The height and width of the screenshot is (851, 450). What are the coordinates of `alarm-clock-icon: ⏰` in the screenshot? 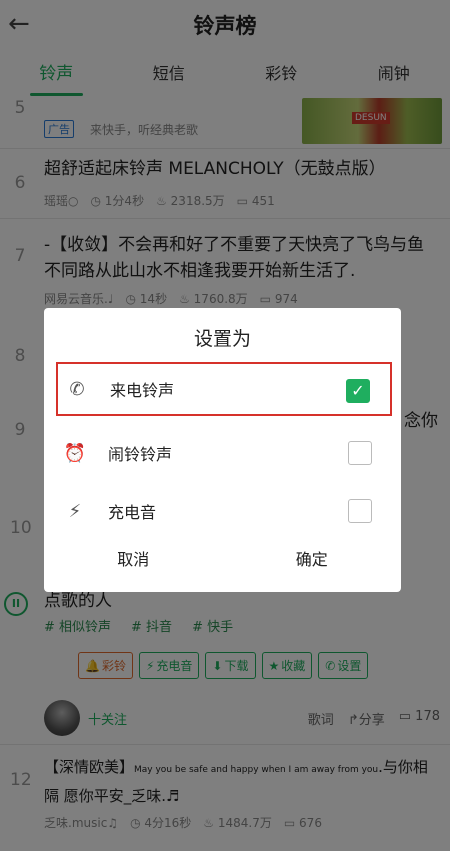 It's located at (75, 453).